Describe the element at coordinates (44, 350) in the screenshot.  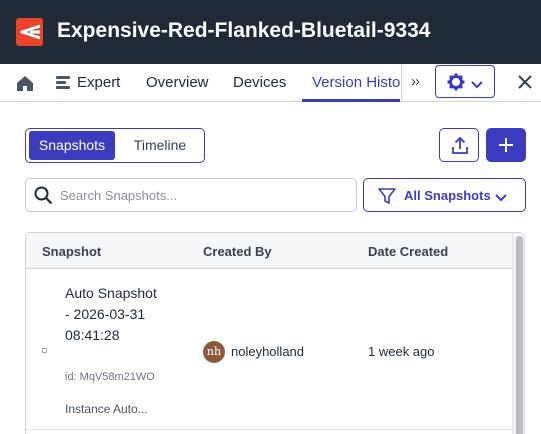
I see `row-select-checkbox` at that location.